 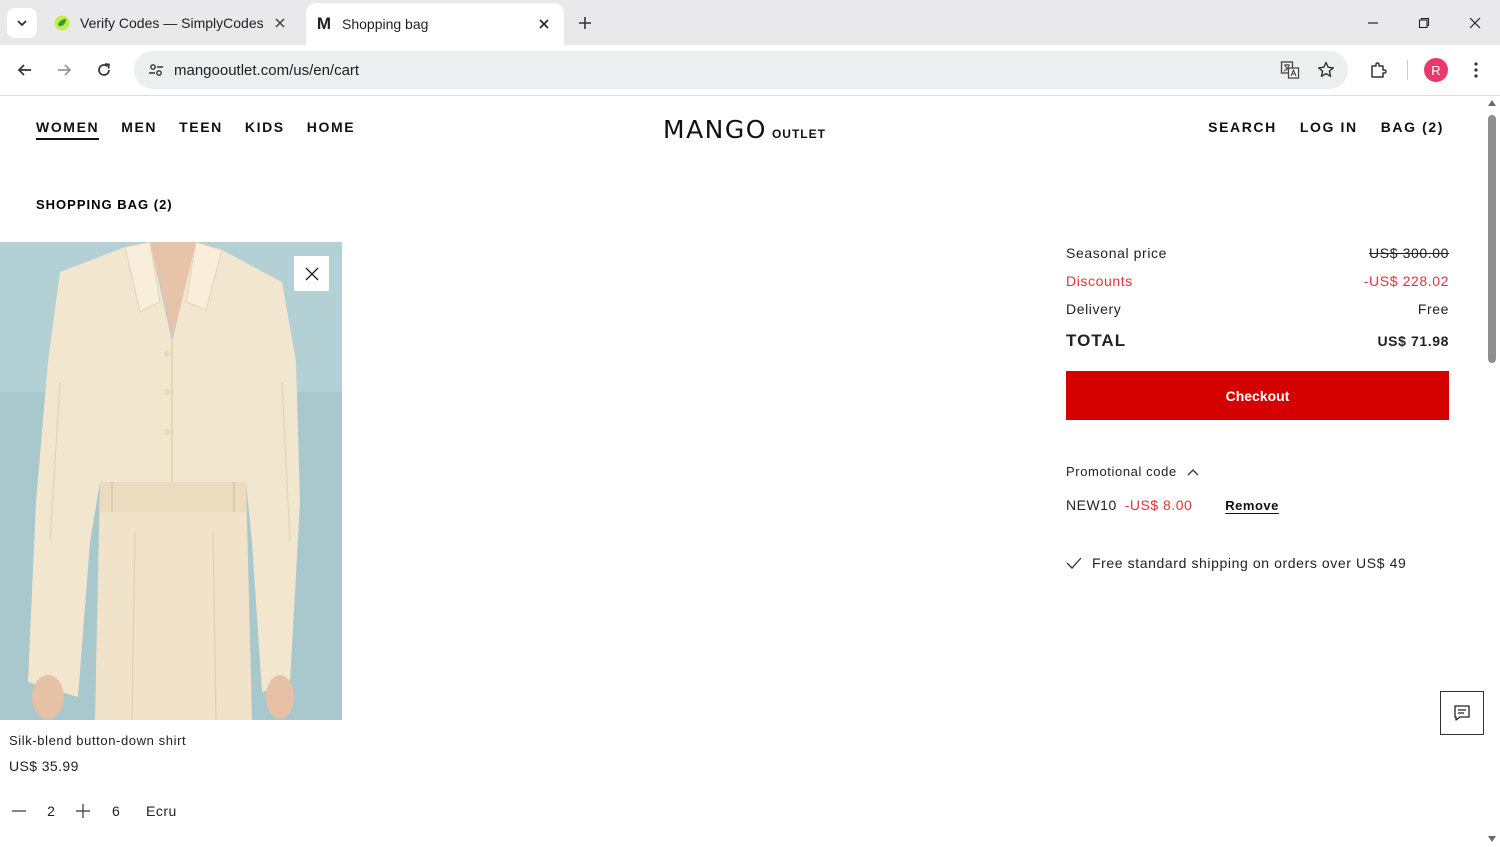 What do you see at coordinates (97, 740) in the screenshot?
I see `product-name: Silk-blend button-down shirt` at bounding box center [97, 740].